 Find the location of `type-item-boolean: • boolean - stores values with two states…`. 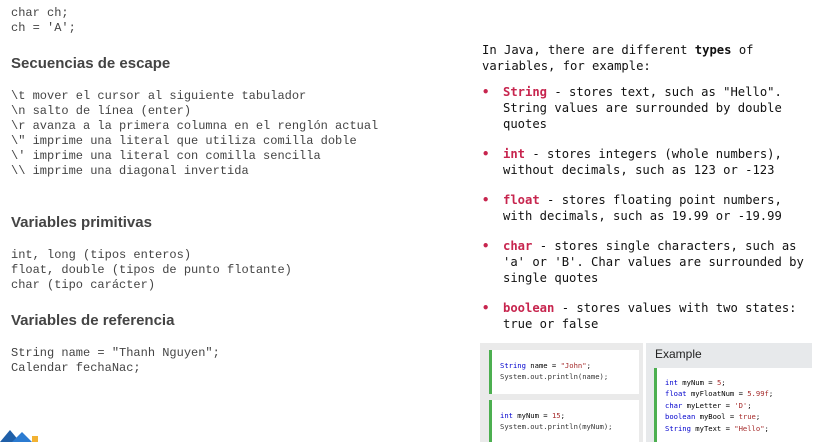

type-item-boolean: • boolean - stores values with two states… is located at coordinates (647, 316).